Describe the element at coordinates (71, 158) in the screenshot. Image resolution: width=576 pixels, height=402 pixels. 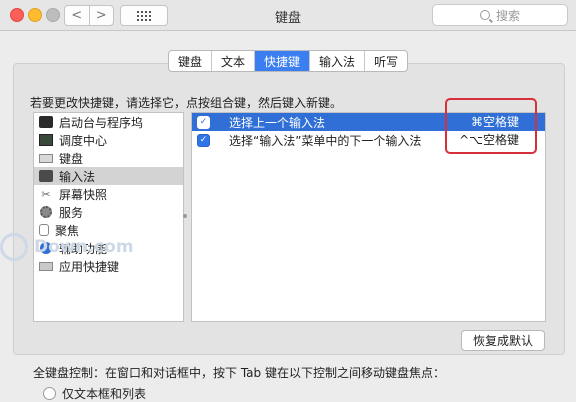
I see `category-label: 键盘` at that location.